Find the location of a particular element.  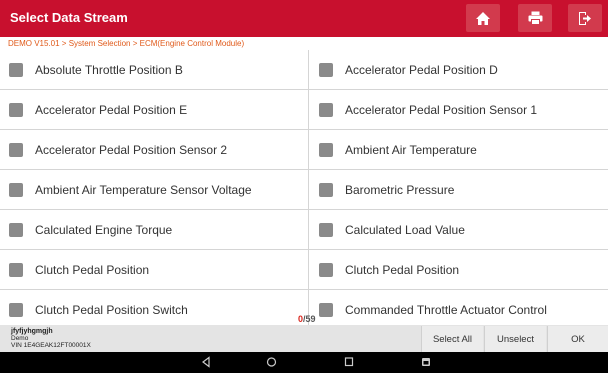

unselect-button: Unselect is located at coordinates (515, 339).